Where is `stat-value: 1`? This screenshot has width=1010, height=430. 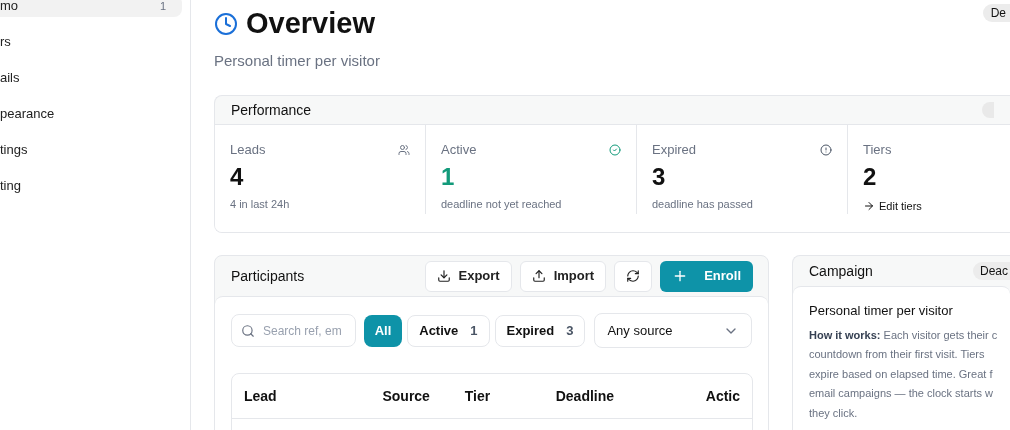 stat-value: 1 is located at coordinates (448, 176).